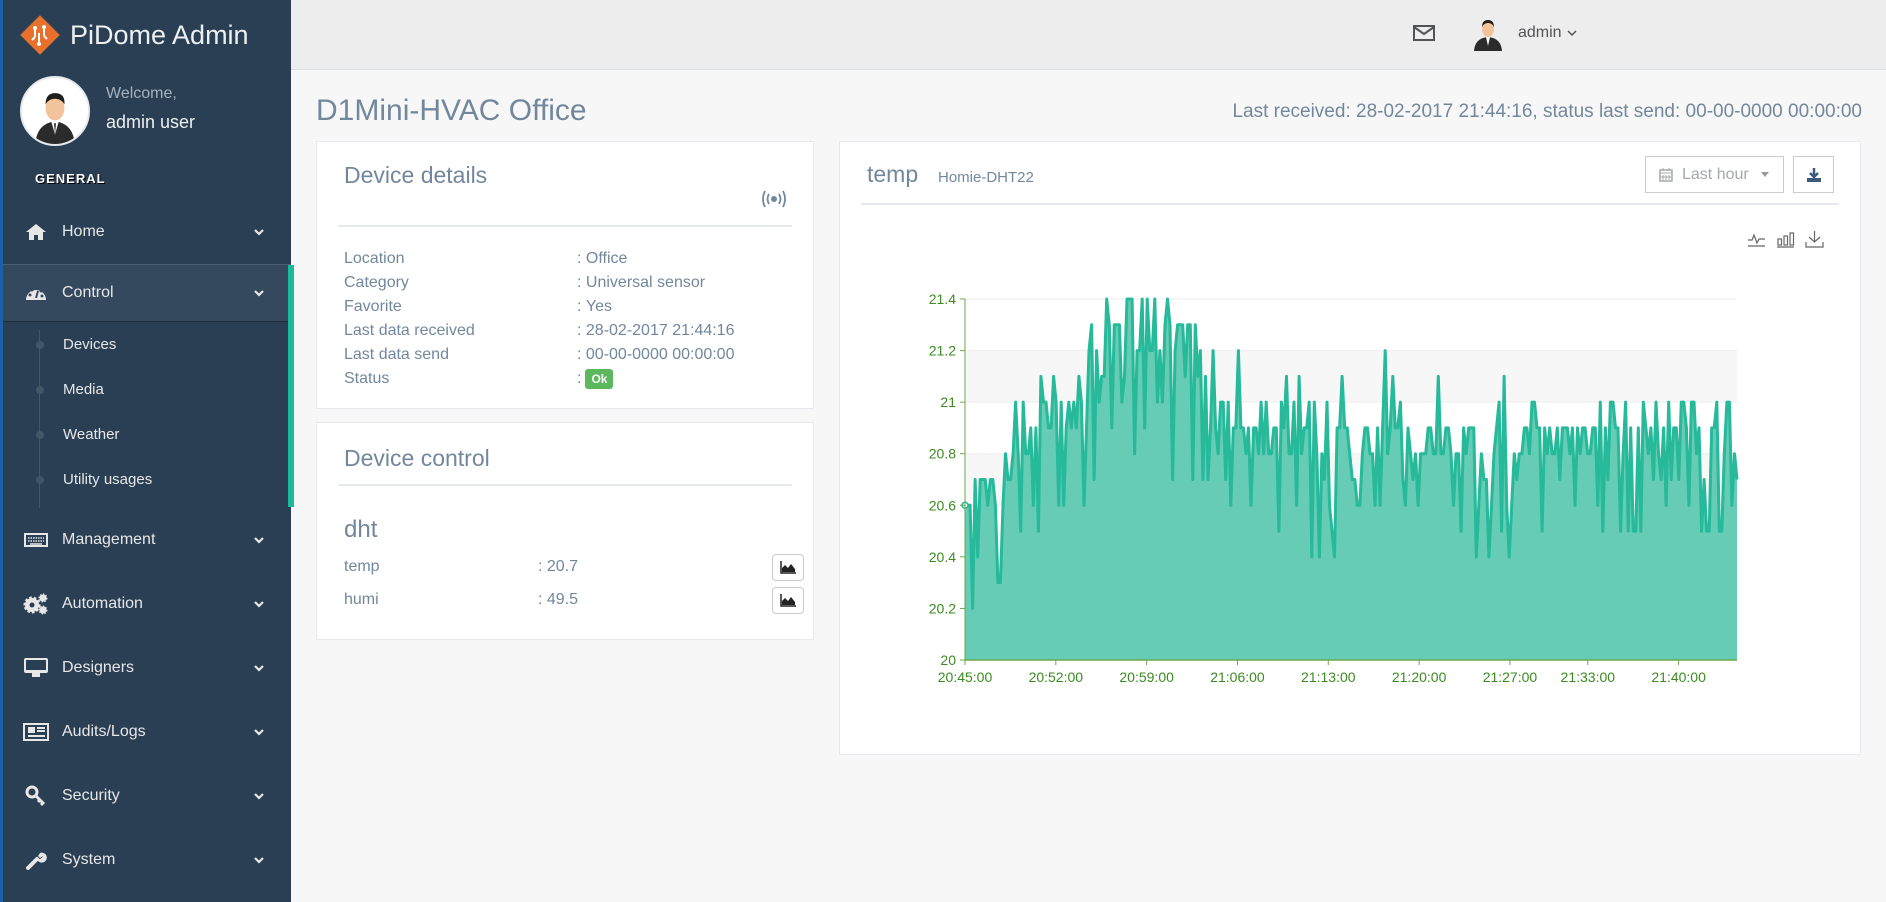 This screenshot has height=902, width=1886. What do you see at coordinates (36, 540) in the screenshot?
I see `keyboard-icon` at bounding box center [36, 540].